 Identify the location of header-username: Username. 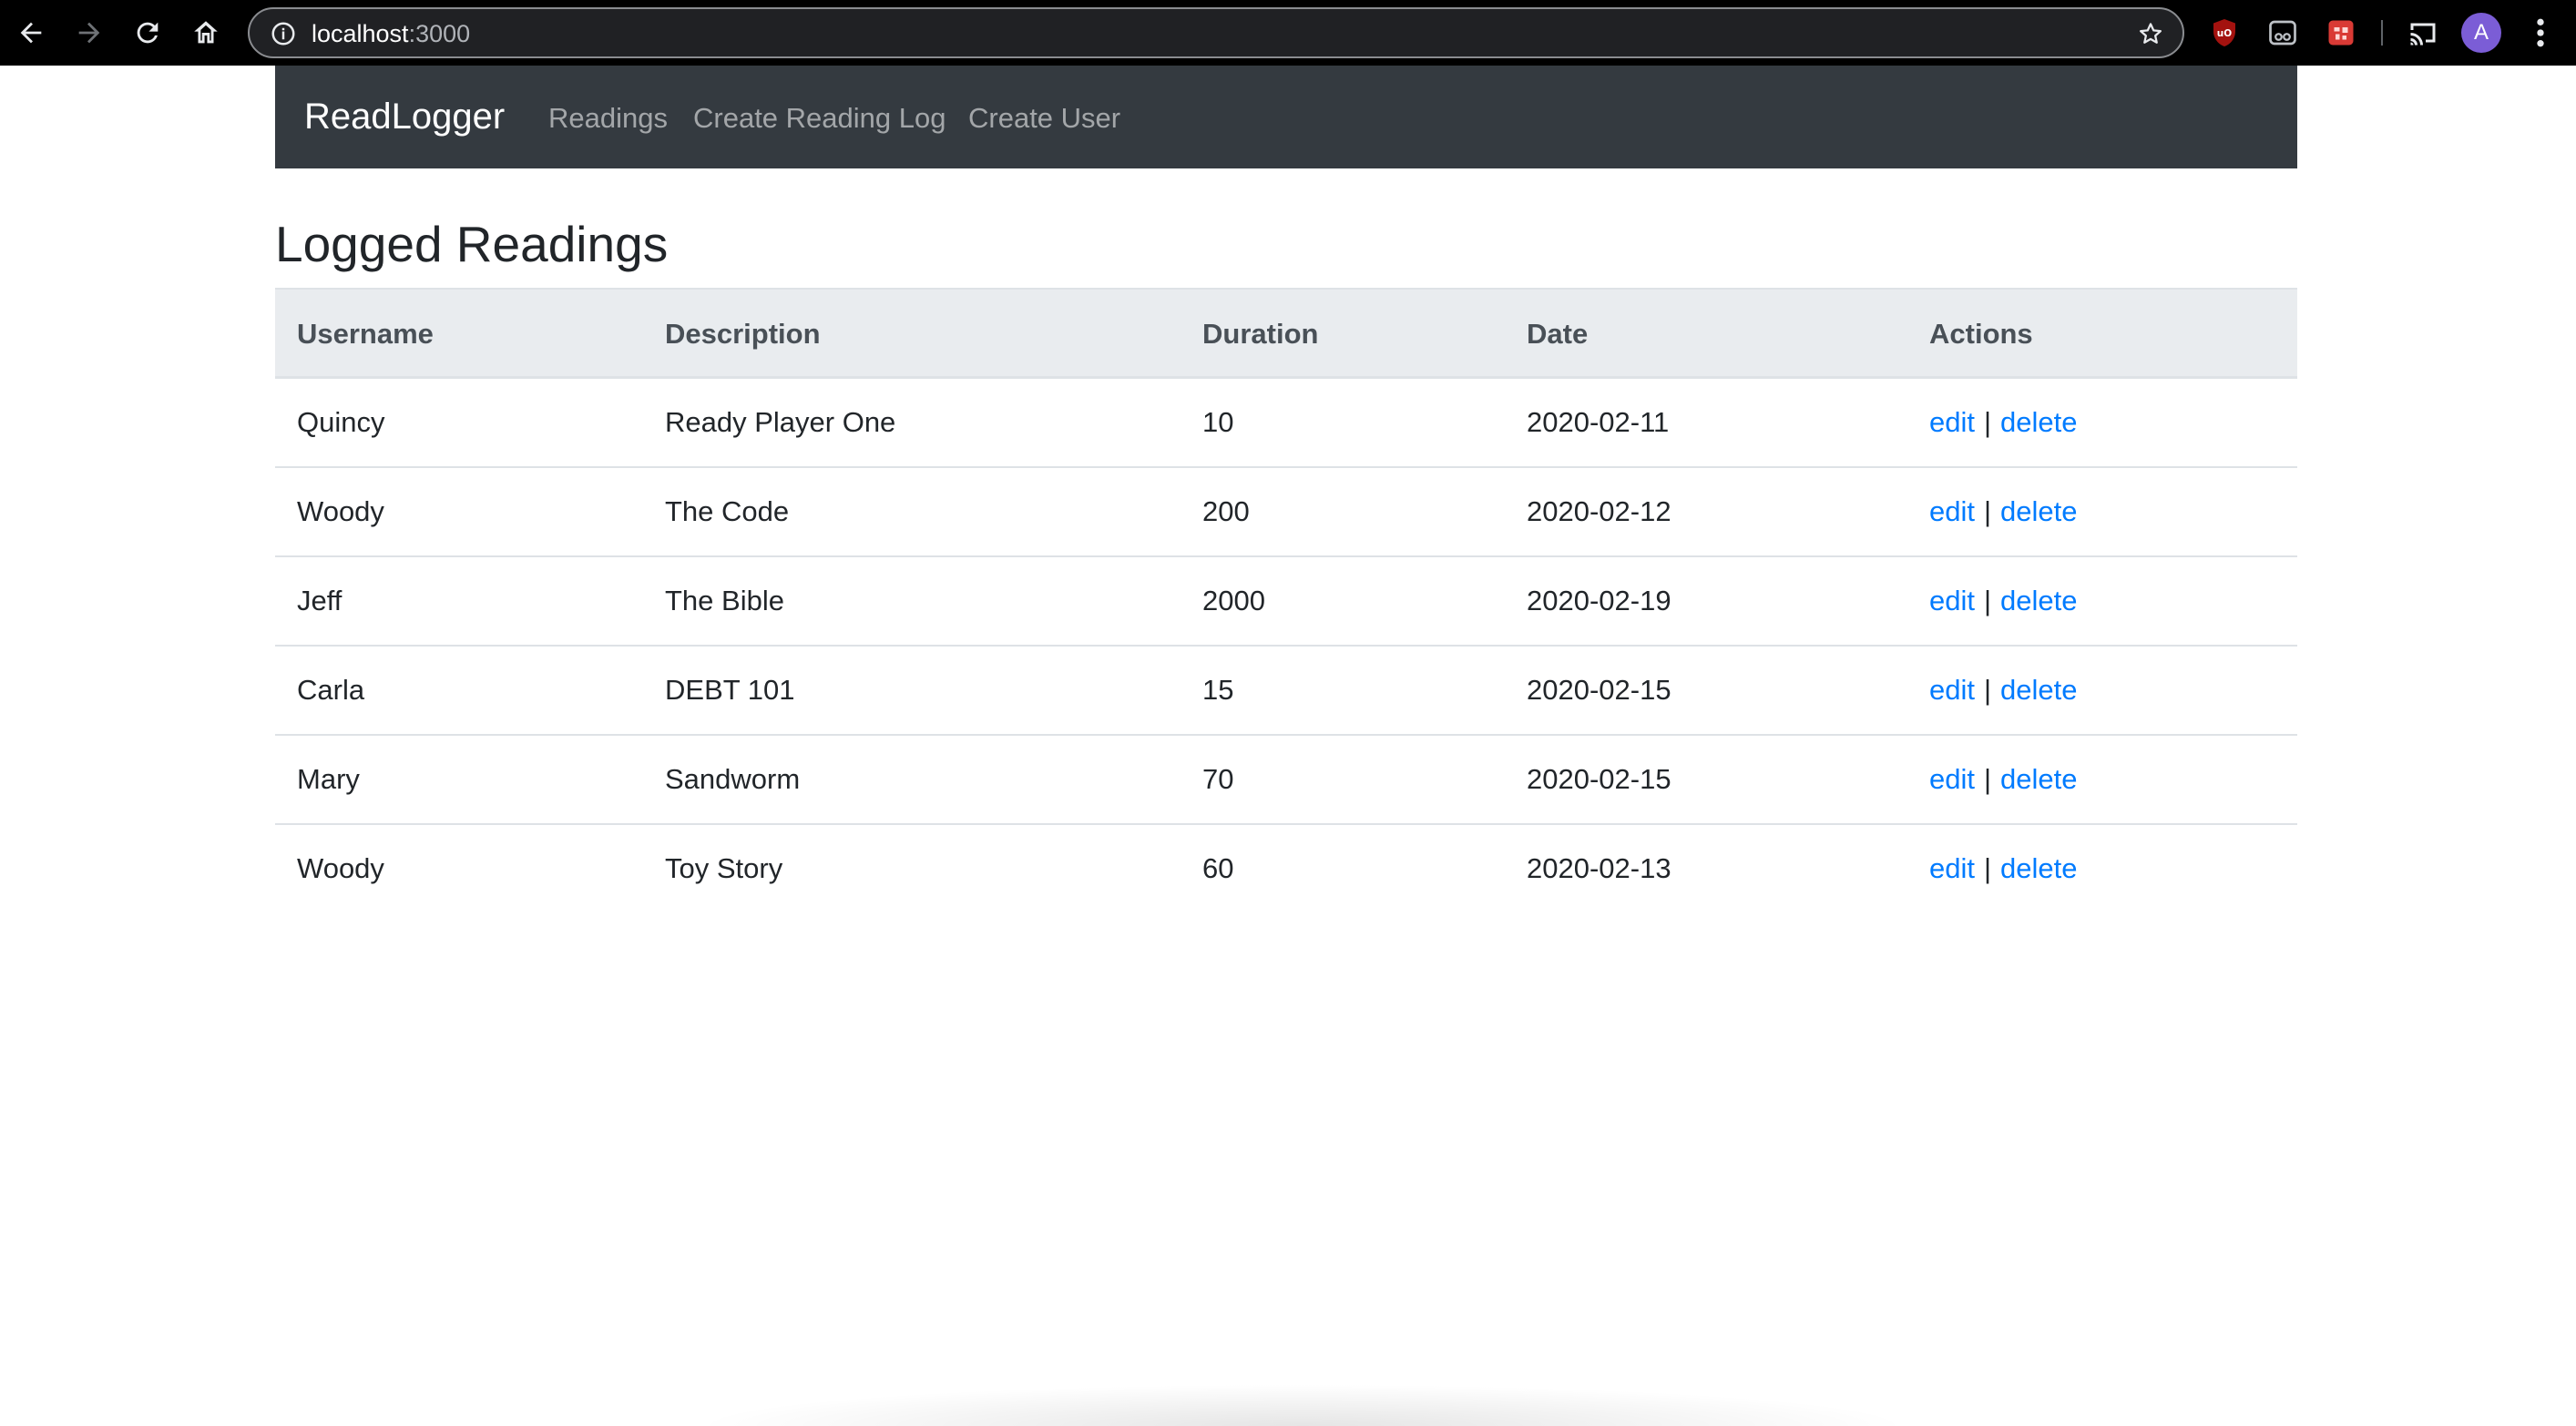
(365, 334).